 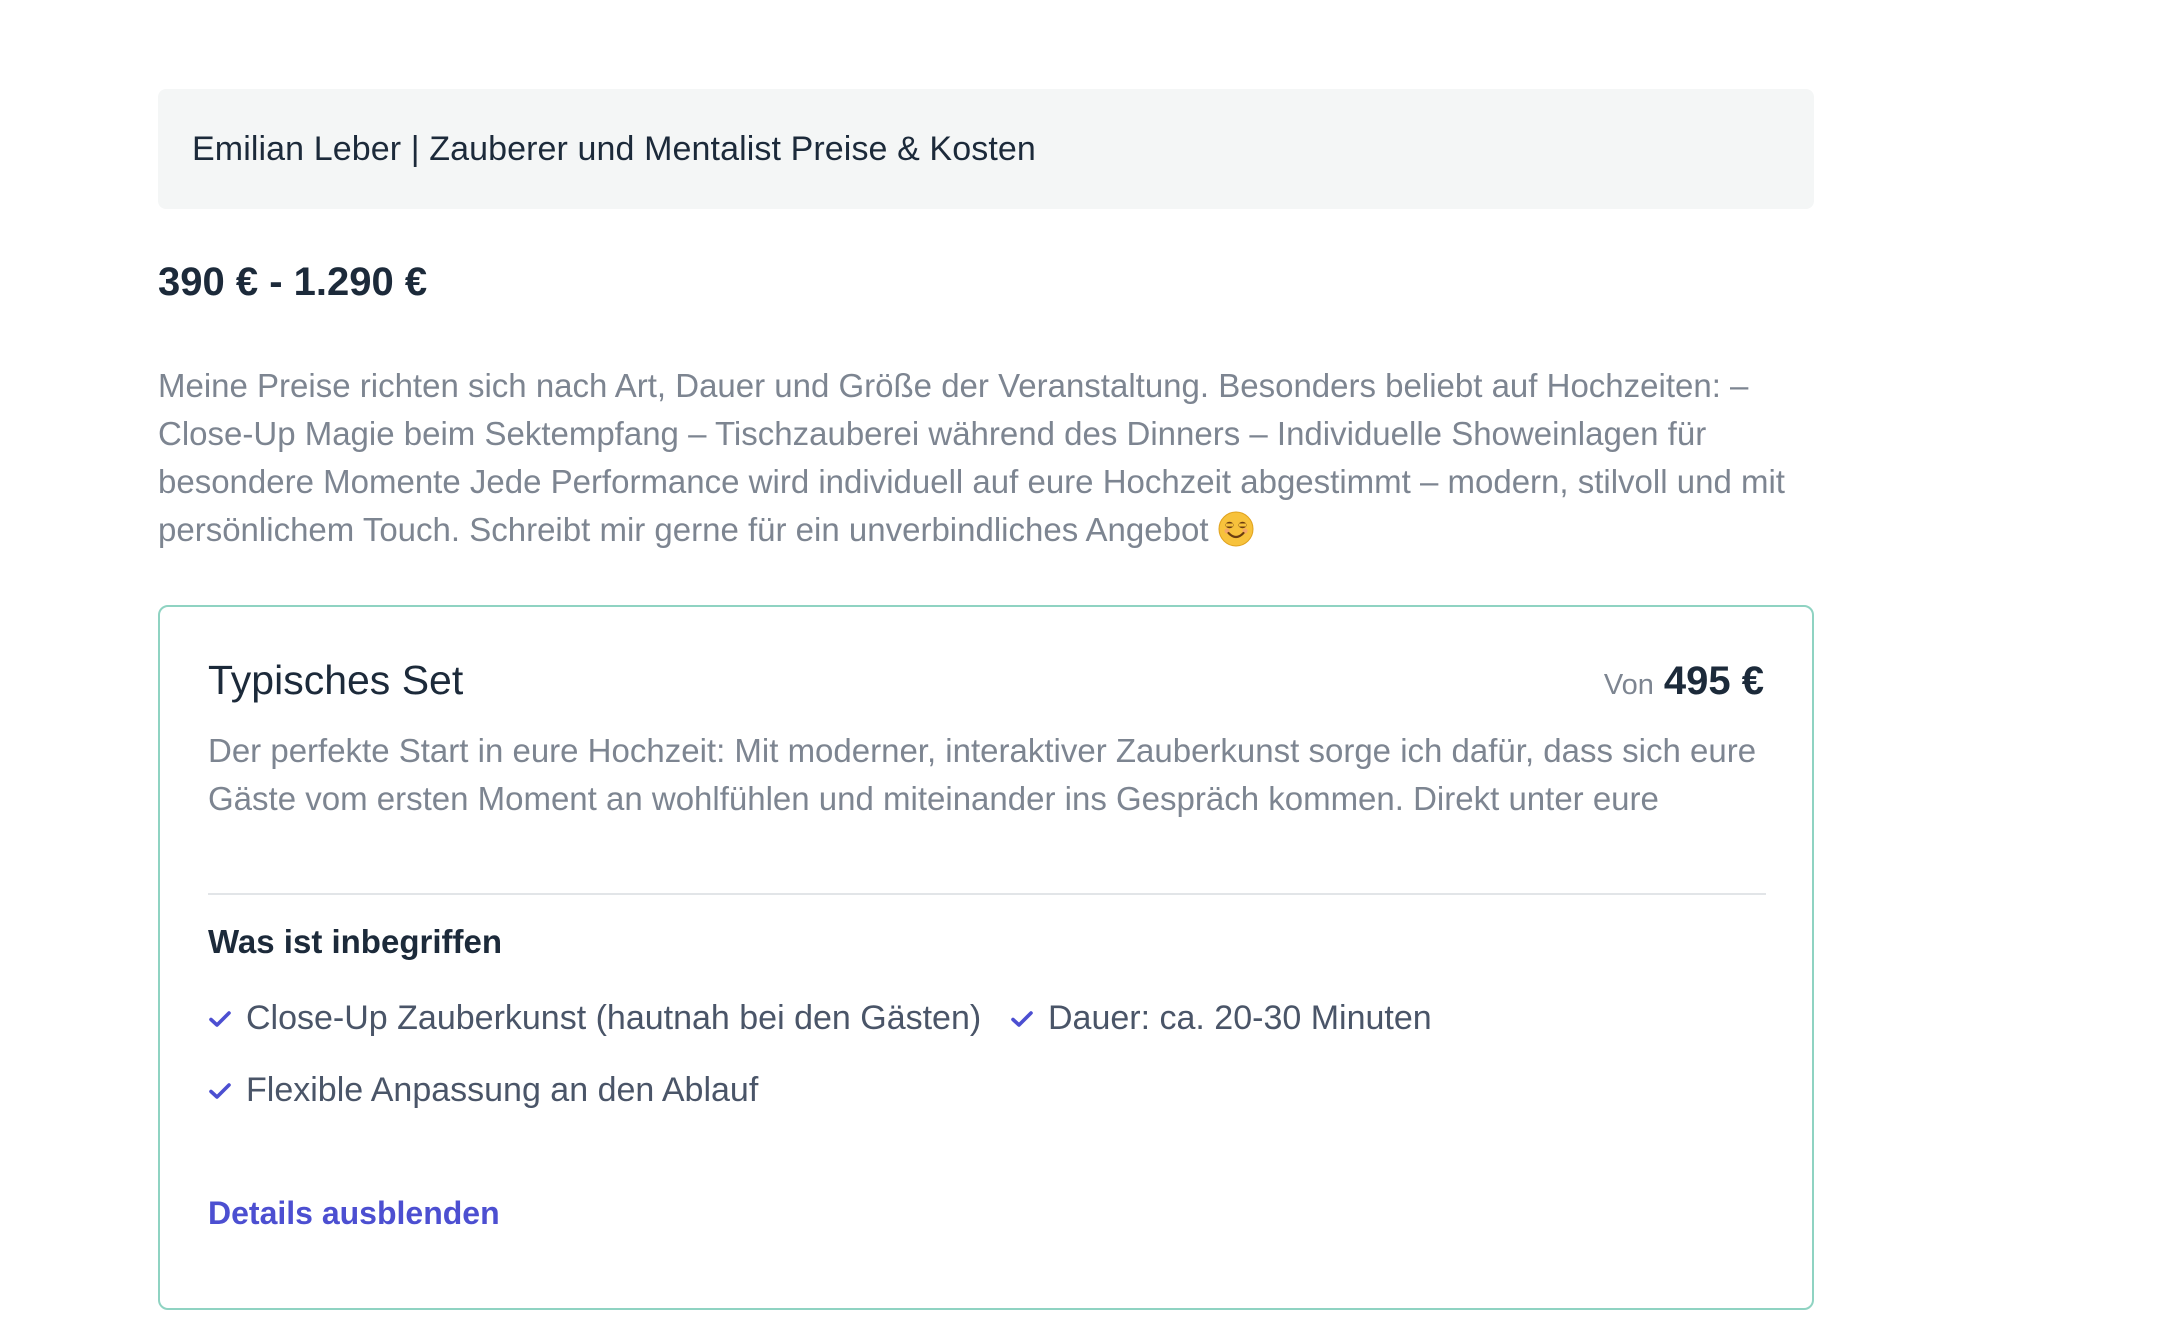 I want to click on price-range: 390 € - 1.290 €, so click(x=293, y=282).